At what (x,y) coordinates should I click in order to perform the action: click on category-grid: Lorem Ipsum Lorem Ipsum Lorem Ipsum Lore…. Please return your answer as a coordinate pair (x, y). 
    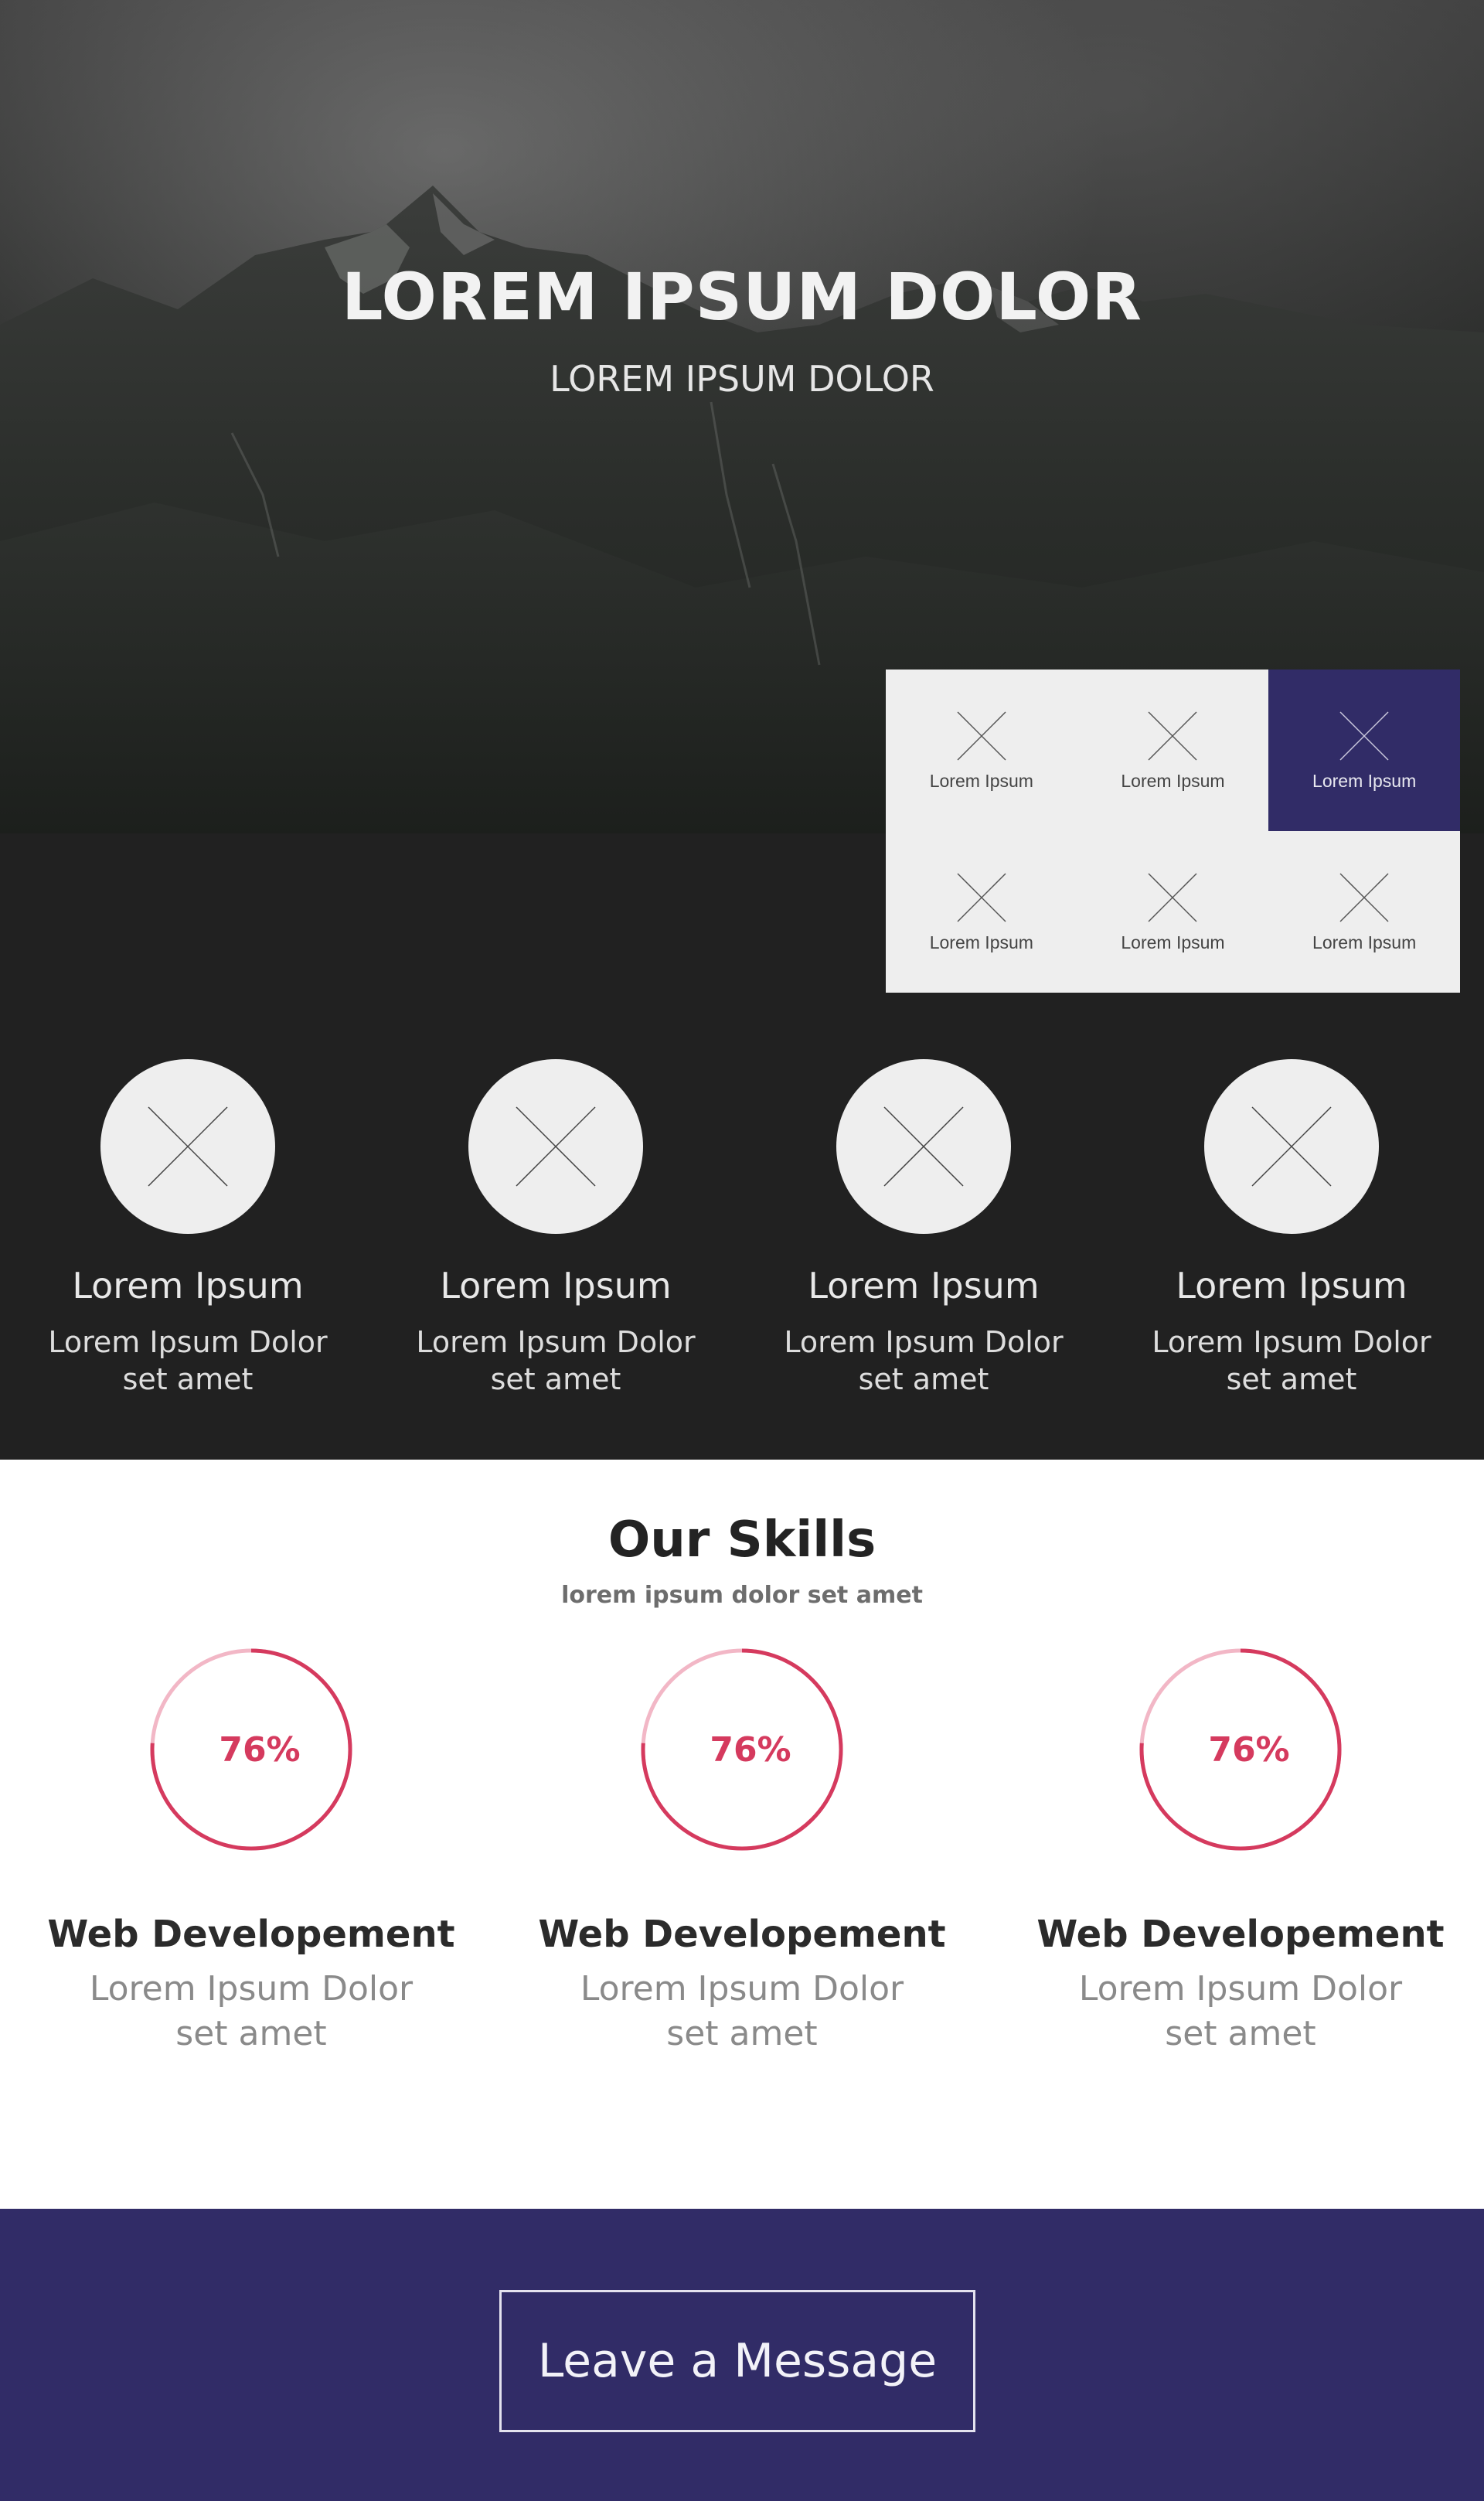
    Looking at the image, I should click on (1173, 831).